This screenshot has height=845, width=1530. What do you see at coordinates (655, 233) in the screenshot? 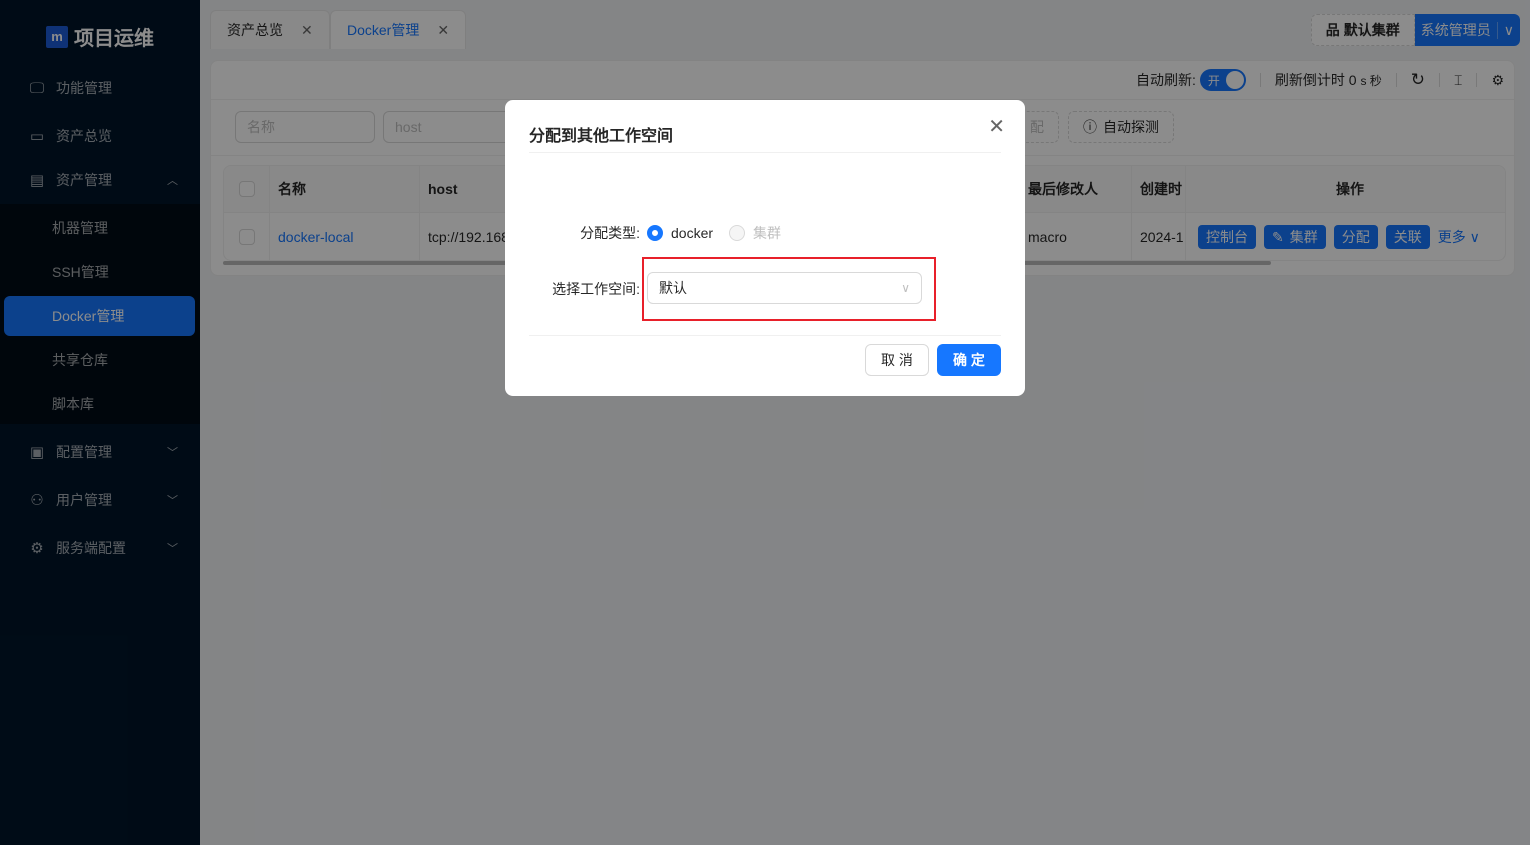
I see `radio-checked-icon` at bounding box center [655, 233].